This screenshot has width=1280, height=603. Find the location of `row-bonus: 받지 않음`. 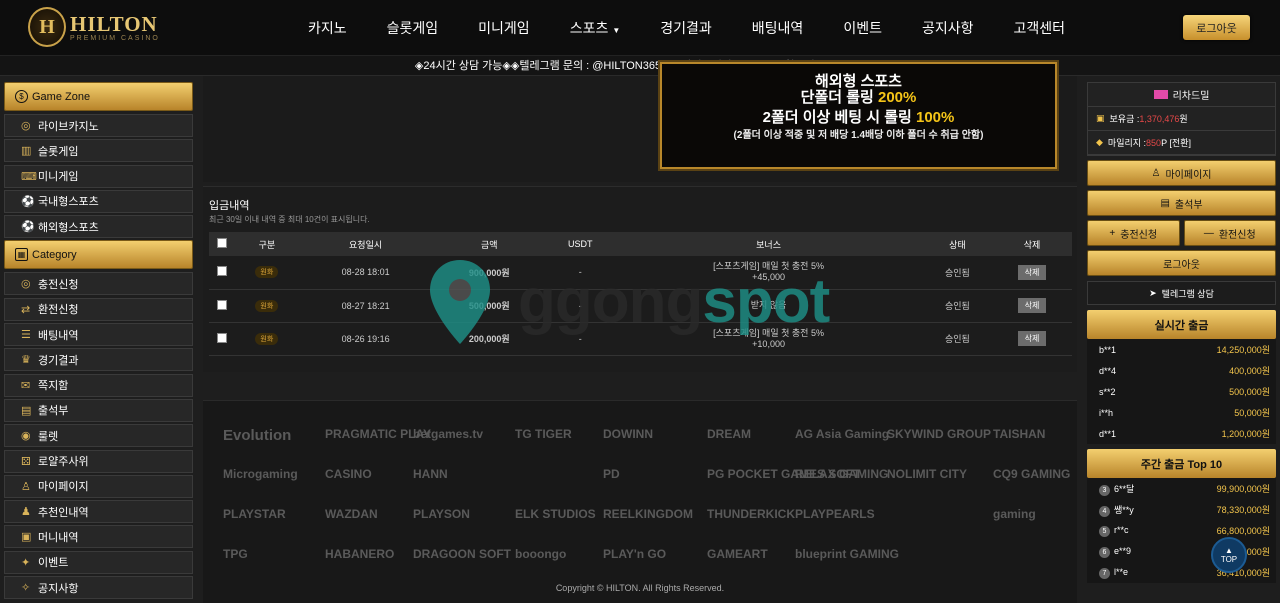

row-bonus: 받지 않음 is located at coordinates (768, 306).